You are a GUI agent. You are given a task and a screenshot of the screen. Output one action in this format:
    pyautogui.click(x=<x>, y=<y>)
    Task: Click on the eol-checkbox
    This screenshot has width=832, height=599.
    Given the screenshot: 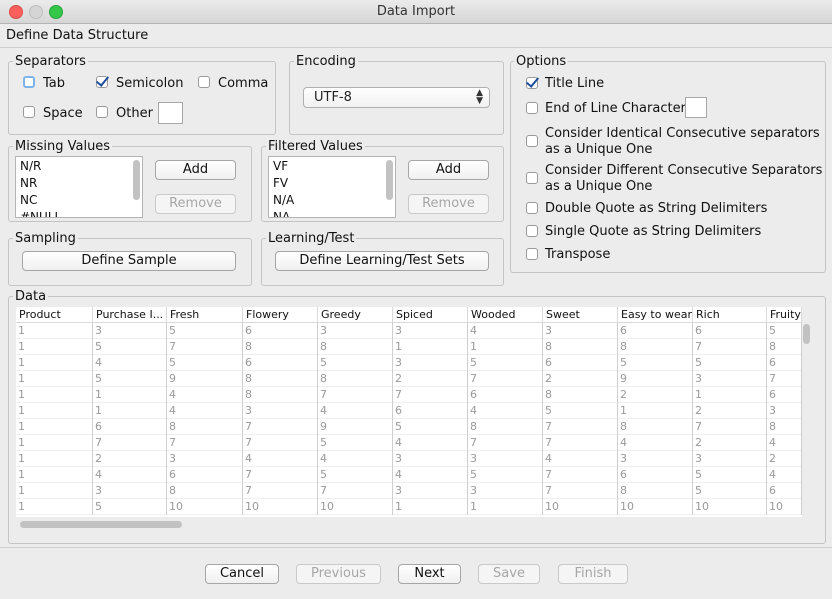 What is the action you would take?
    pyautogui.click(x=532, y=108)
    